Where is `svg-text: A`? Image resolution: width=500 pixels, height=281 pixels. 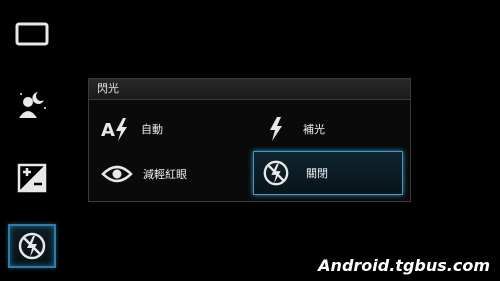
svg-text: A is located at coordinates (108, 130).